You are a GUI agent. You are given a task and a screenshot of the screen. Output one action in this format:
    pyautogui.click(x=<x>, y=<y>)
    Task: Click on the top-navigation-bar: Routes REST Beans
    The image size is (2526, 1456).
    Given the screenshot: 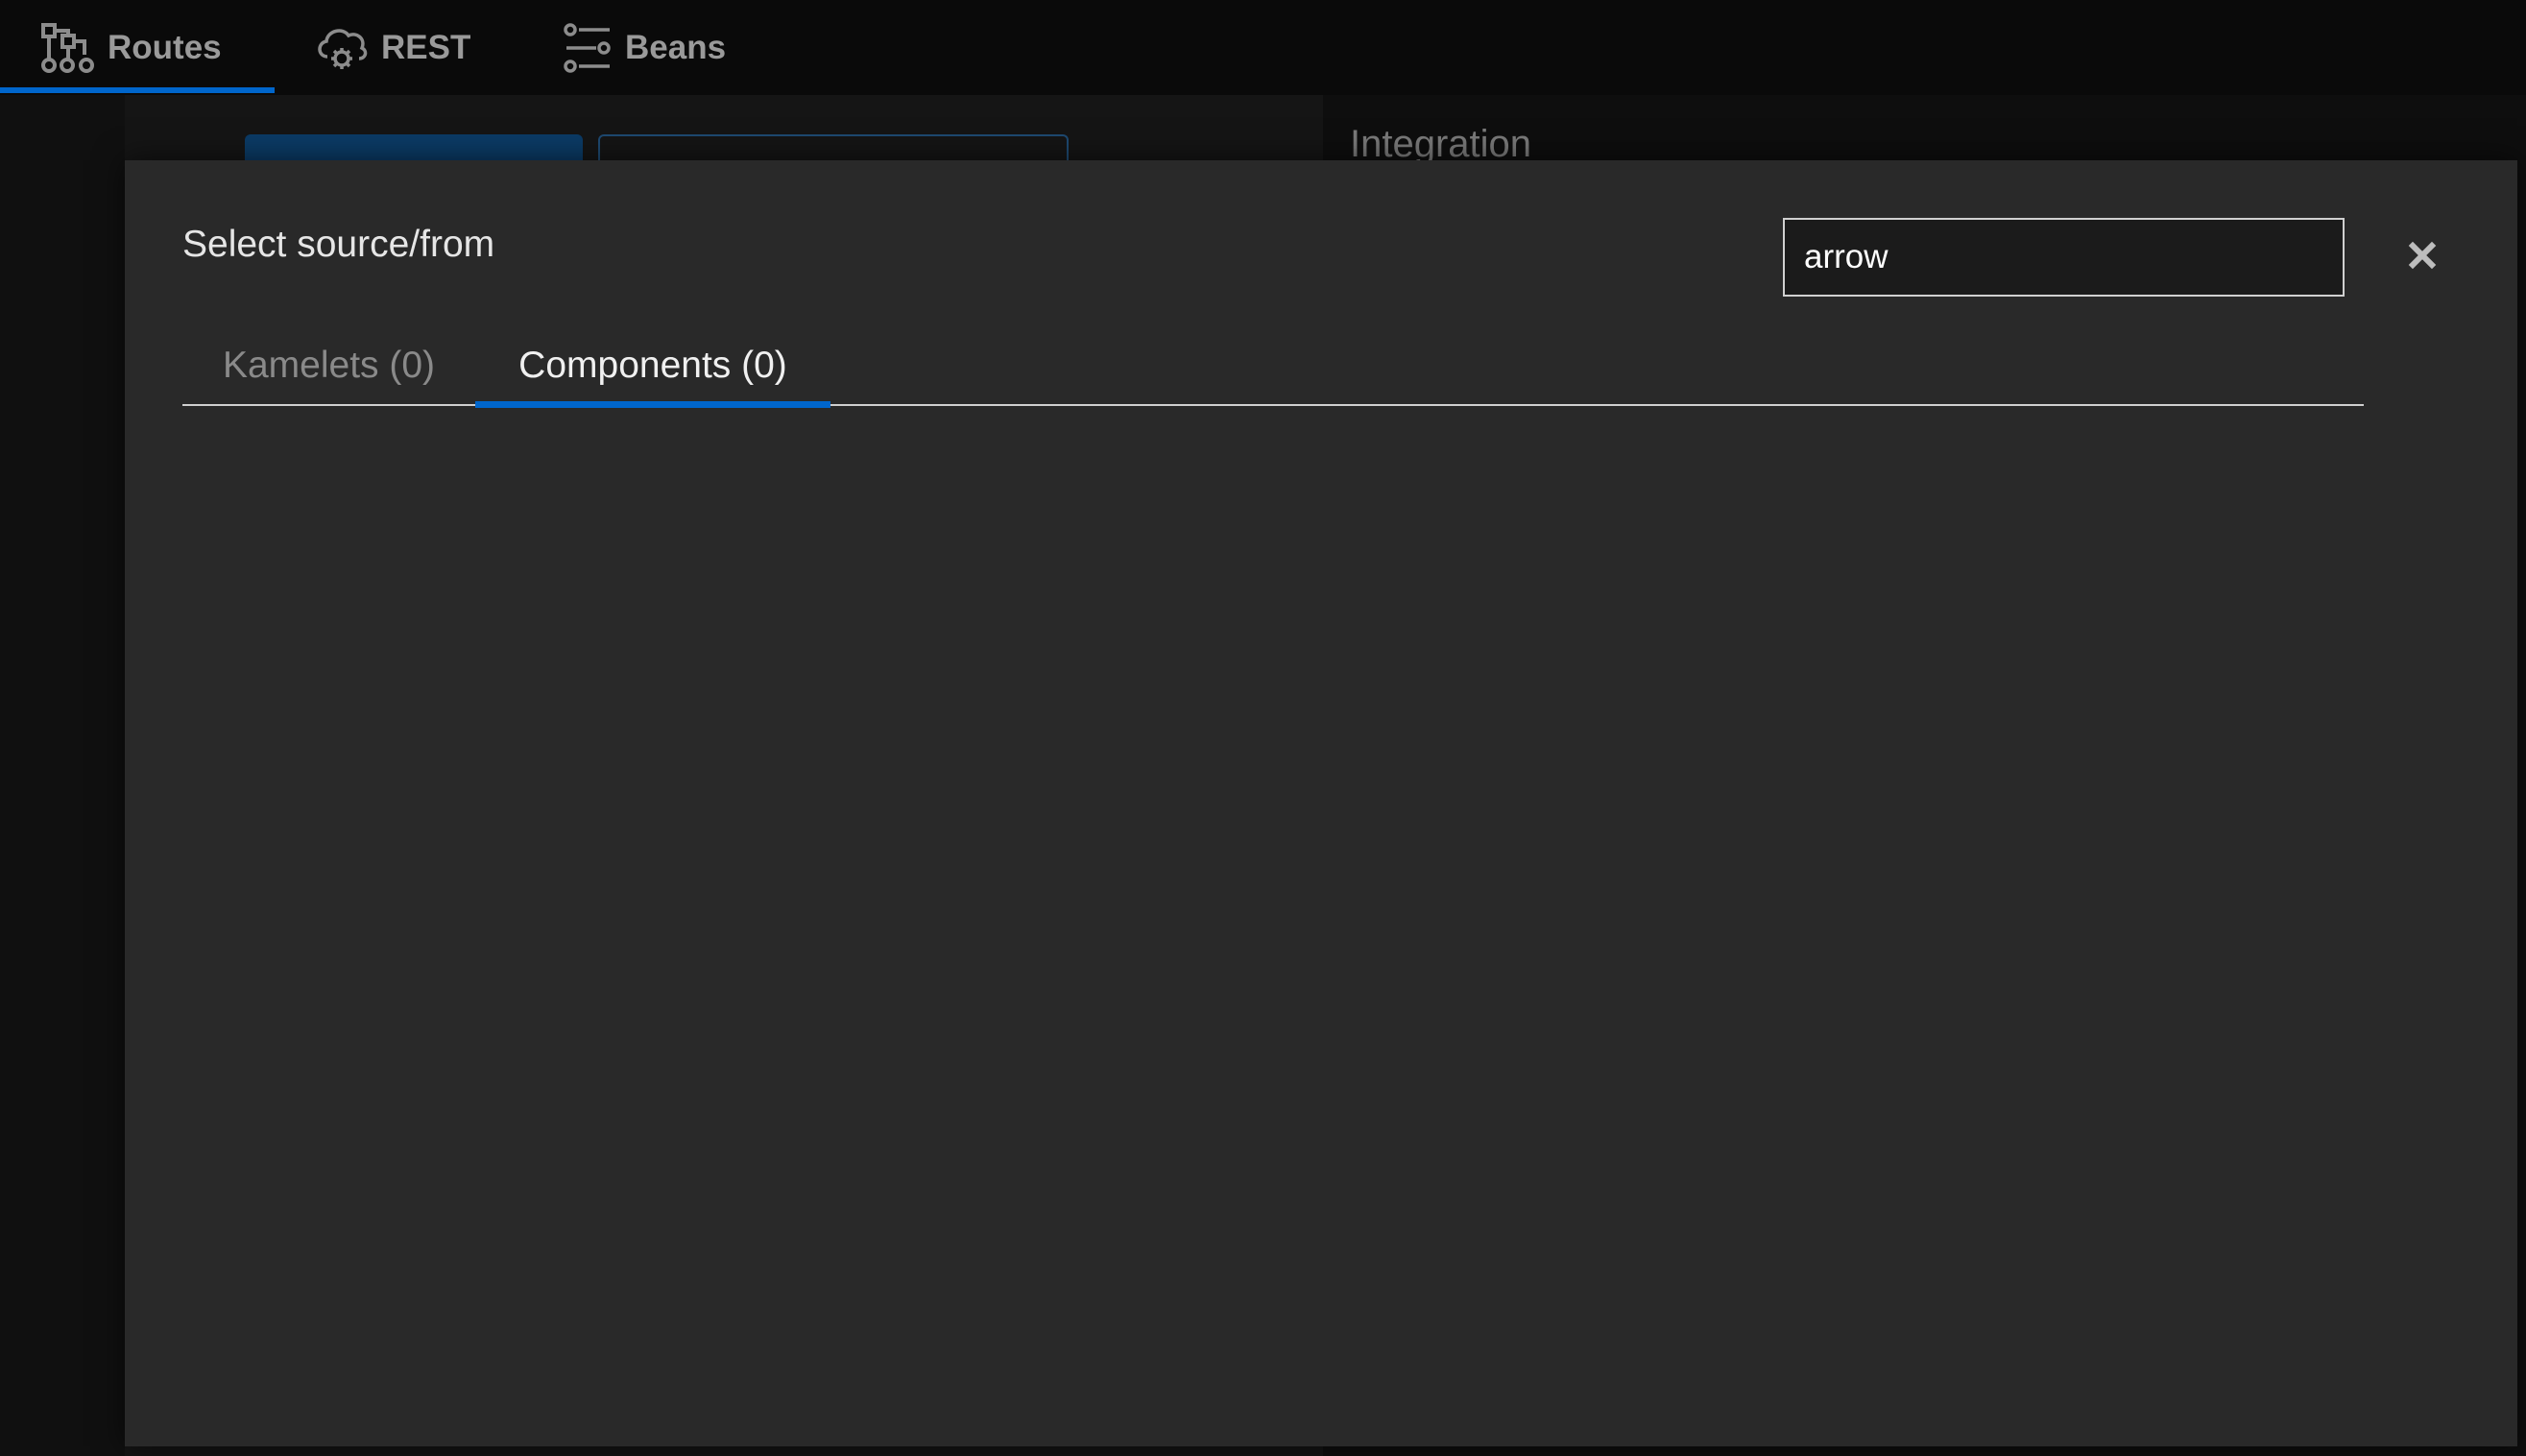 What is the action you would take?
    pyautogui.click(x=1263, y=47)
    